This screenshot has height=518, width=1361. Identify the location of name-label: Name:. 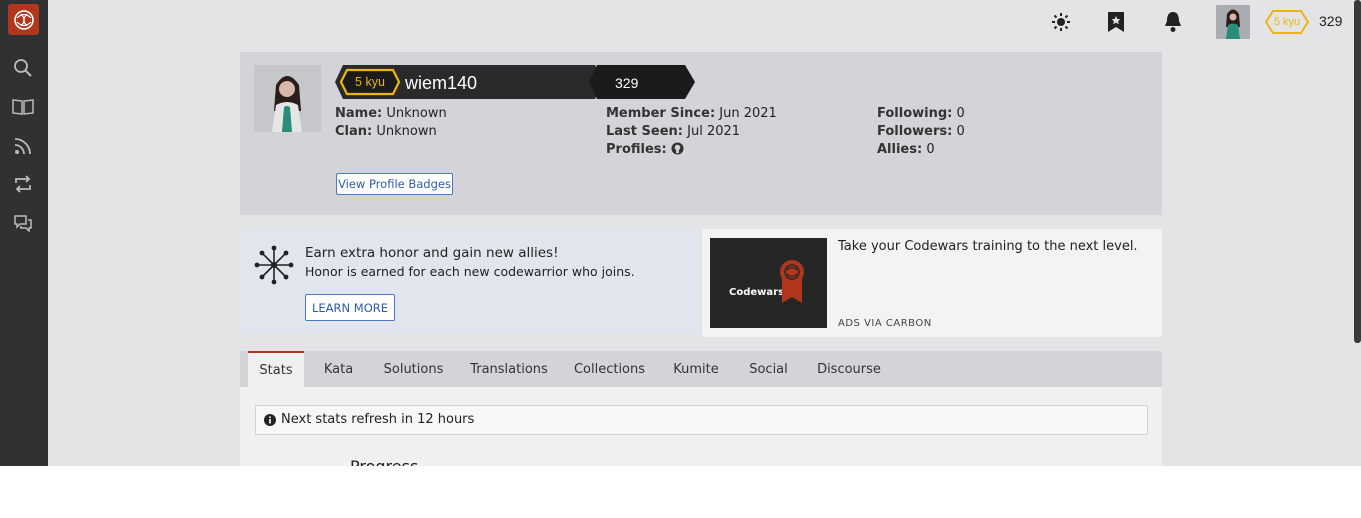
(359, 113).